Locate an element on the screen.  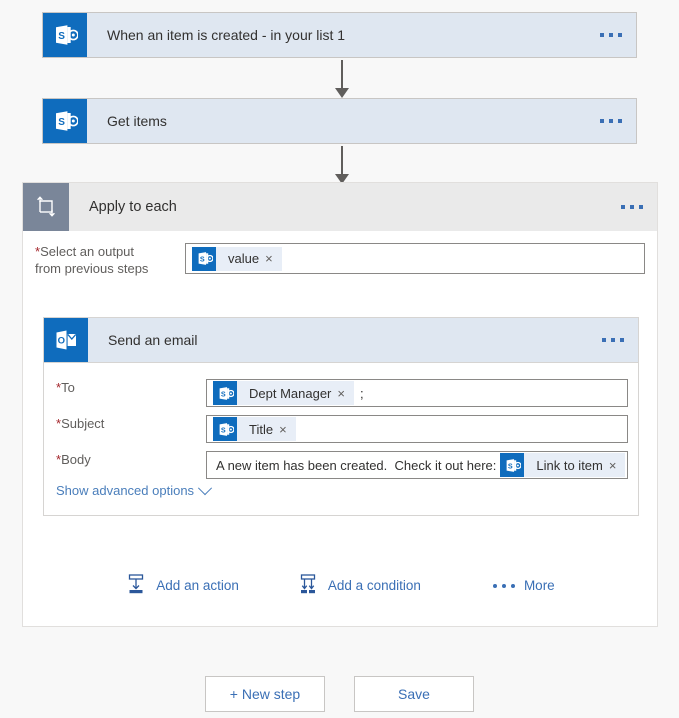
more-button: More is located at coordinates (523, 585).